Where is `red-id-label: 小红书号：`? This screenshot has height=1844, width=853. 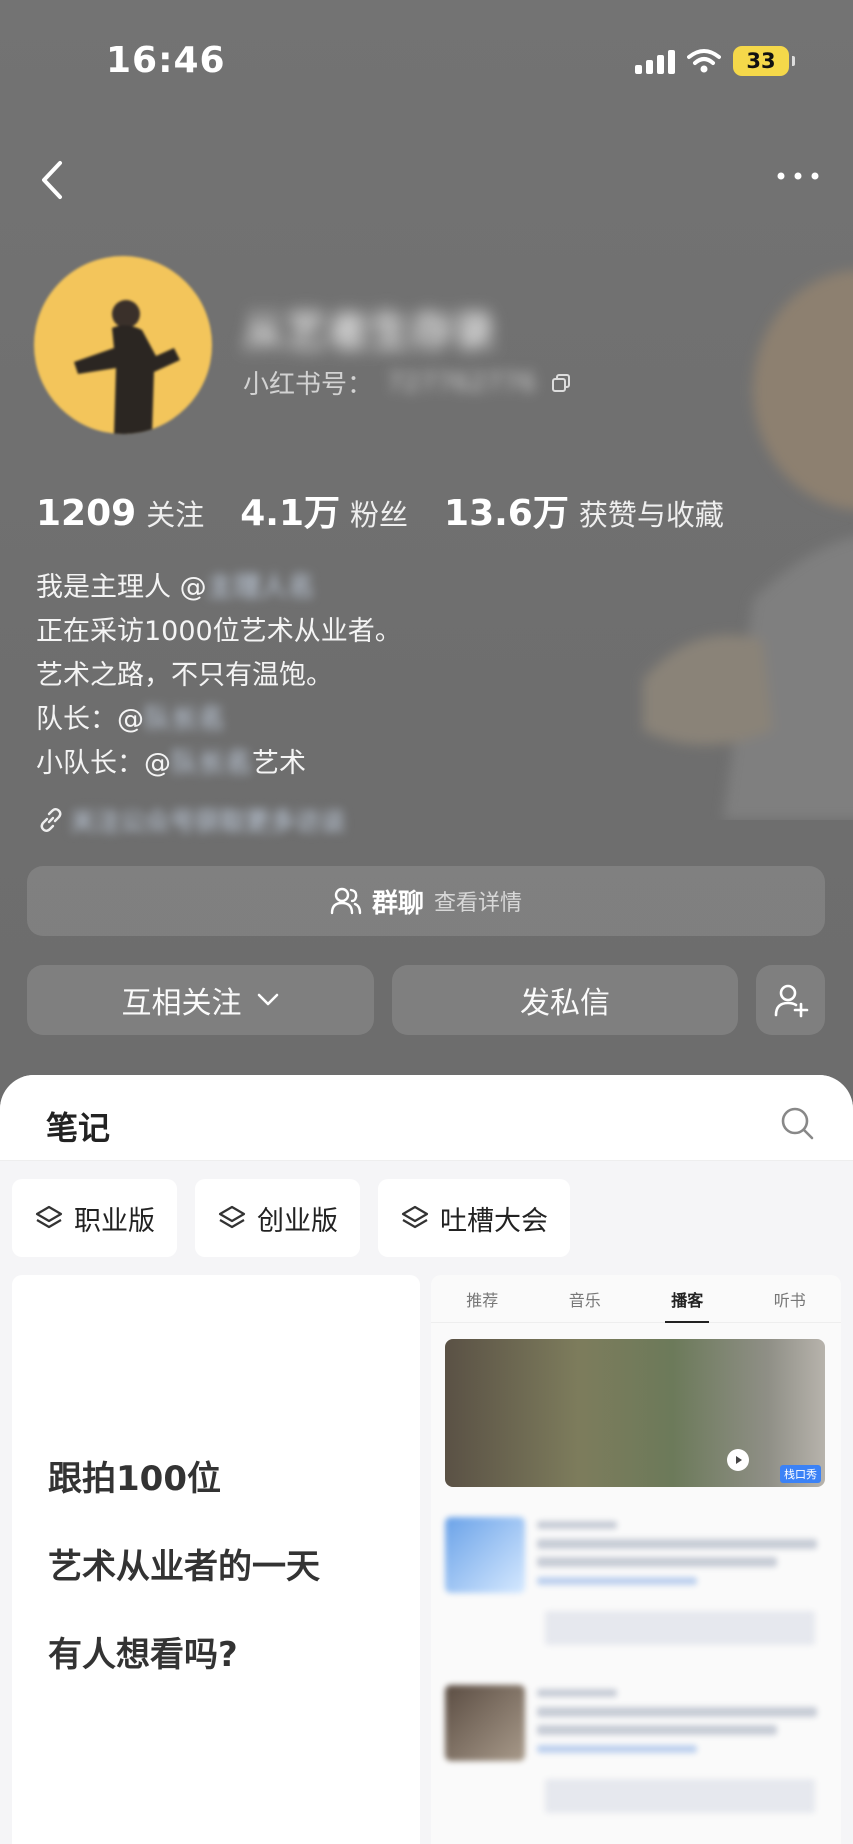 red-id-label: 小红书号： is located at coordinates (308, 385).